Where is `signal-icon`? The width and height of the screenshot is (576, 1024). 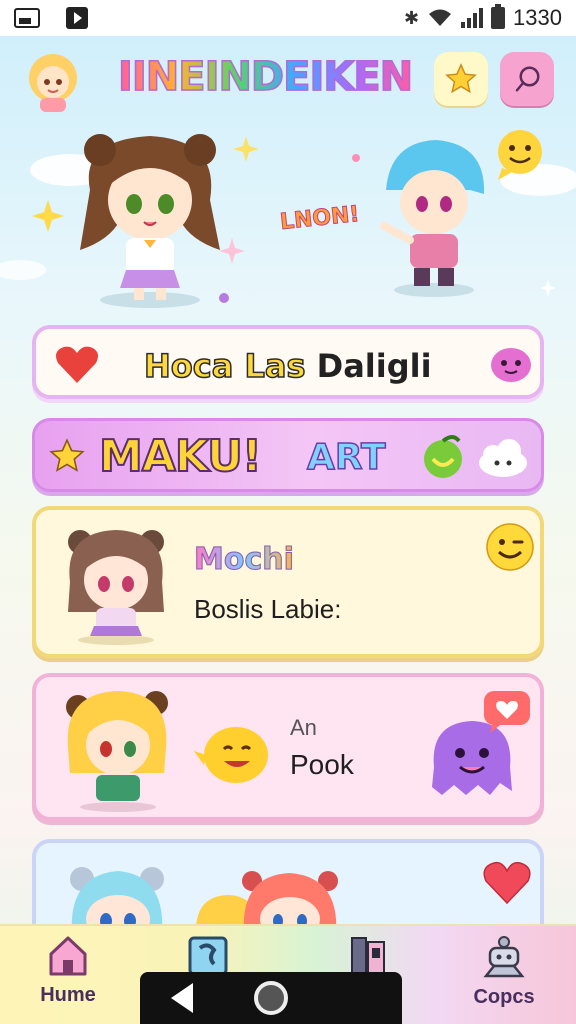
signal-icon is located at coordinates (472, 18).